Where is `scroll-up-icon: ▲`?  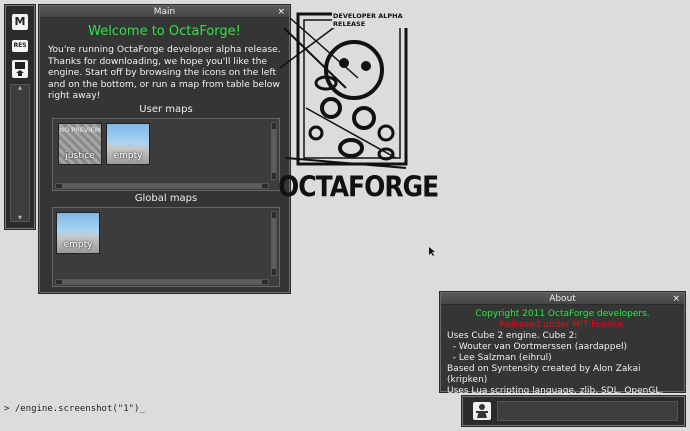 scroll-up-icon: ▲ is located at coordinates (20, 88).